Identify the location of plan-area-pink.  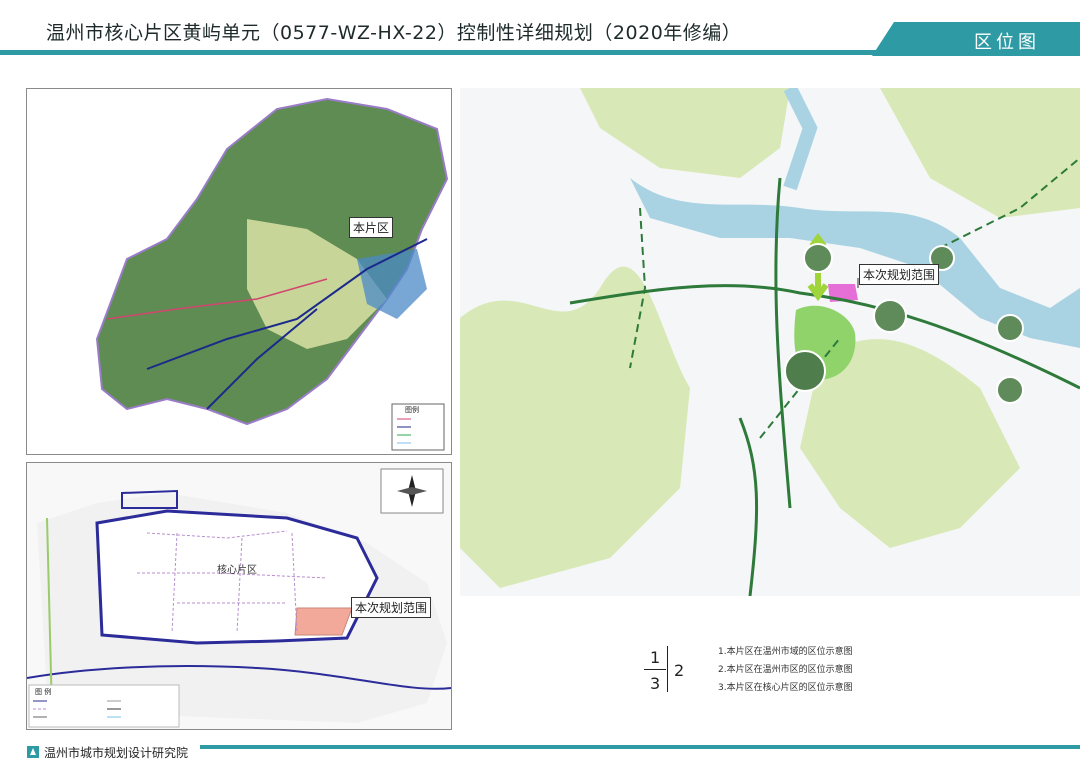
(323, 621).